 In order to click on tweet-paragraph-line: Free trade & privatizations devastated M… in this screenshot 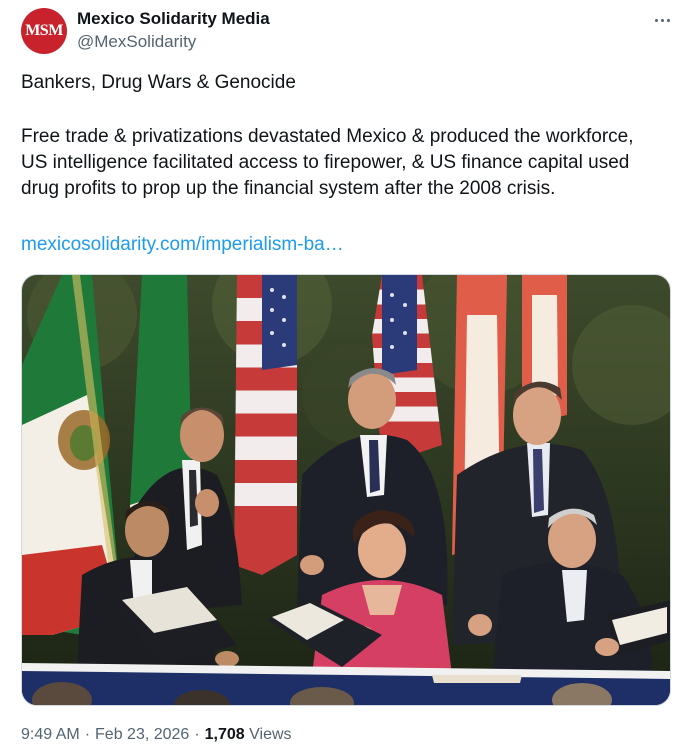, I will do `click(327, 136)`.